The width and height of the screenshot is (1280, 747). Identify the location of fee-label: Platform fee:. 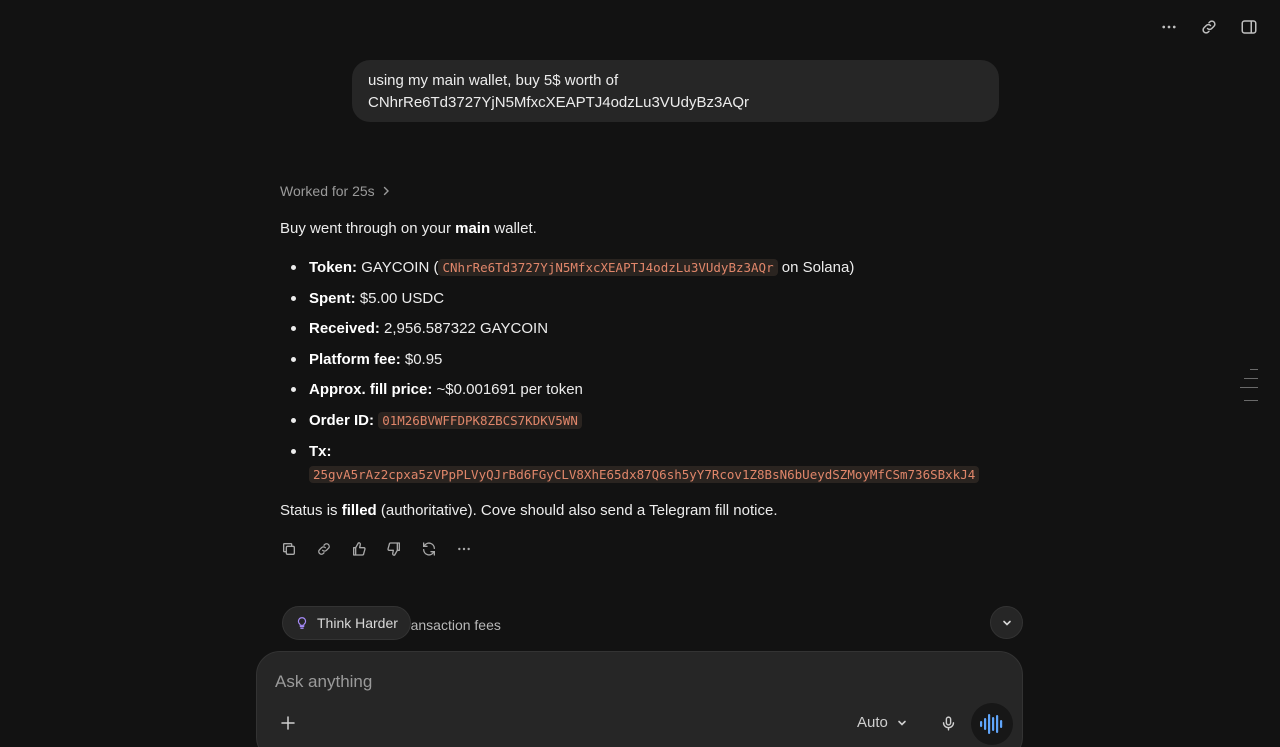
(355, 359).